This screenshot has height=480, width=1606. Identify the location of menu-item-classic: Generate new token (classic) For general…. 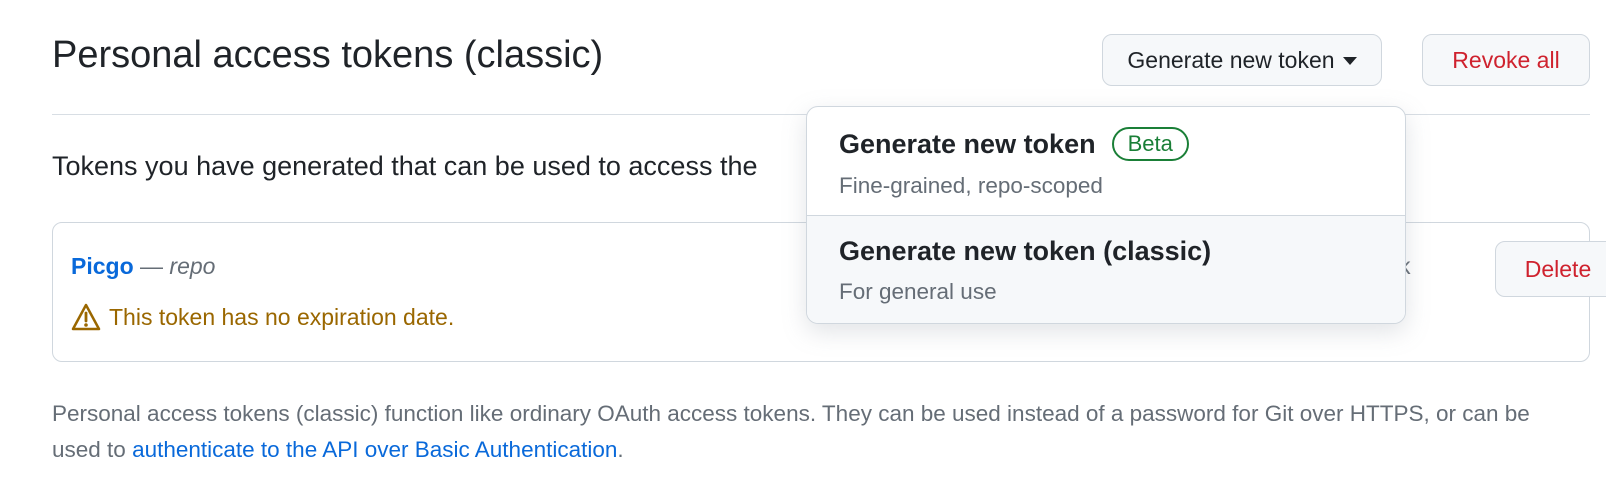
(1106, 269).